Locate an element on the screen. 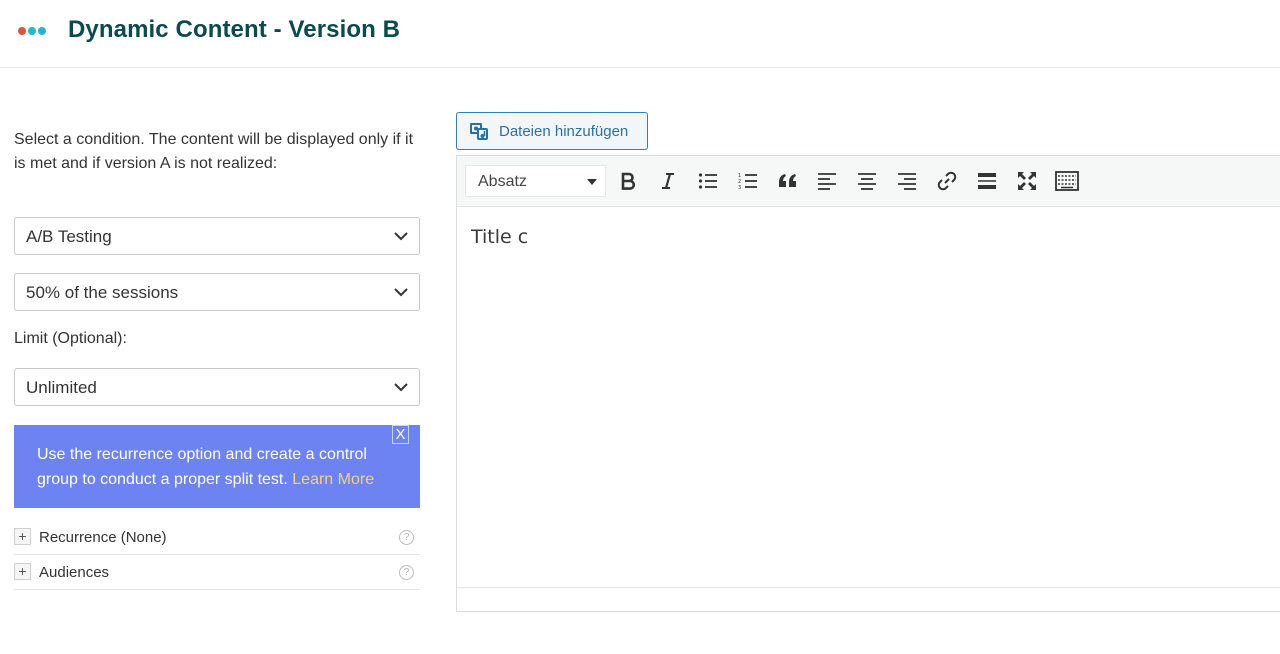  bold-button is located at coordinates (628, 181).